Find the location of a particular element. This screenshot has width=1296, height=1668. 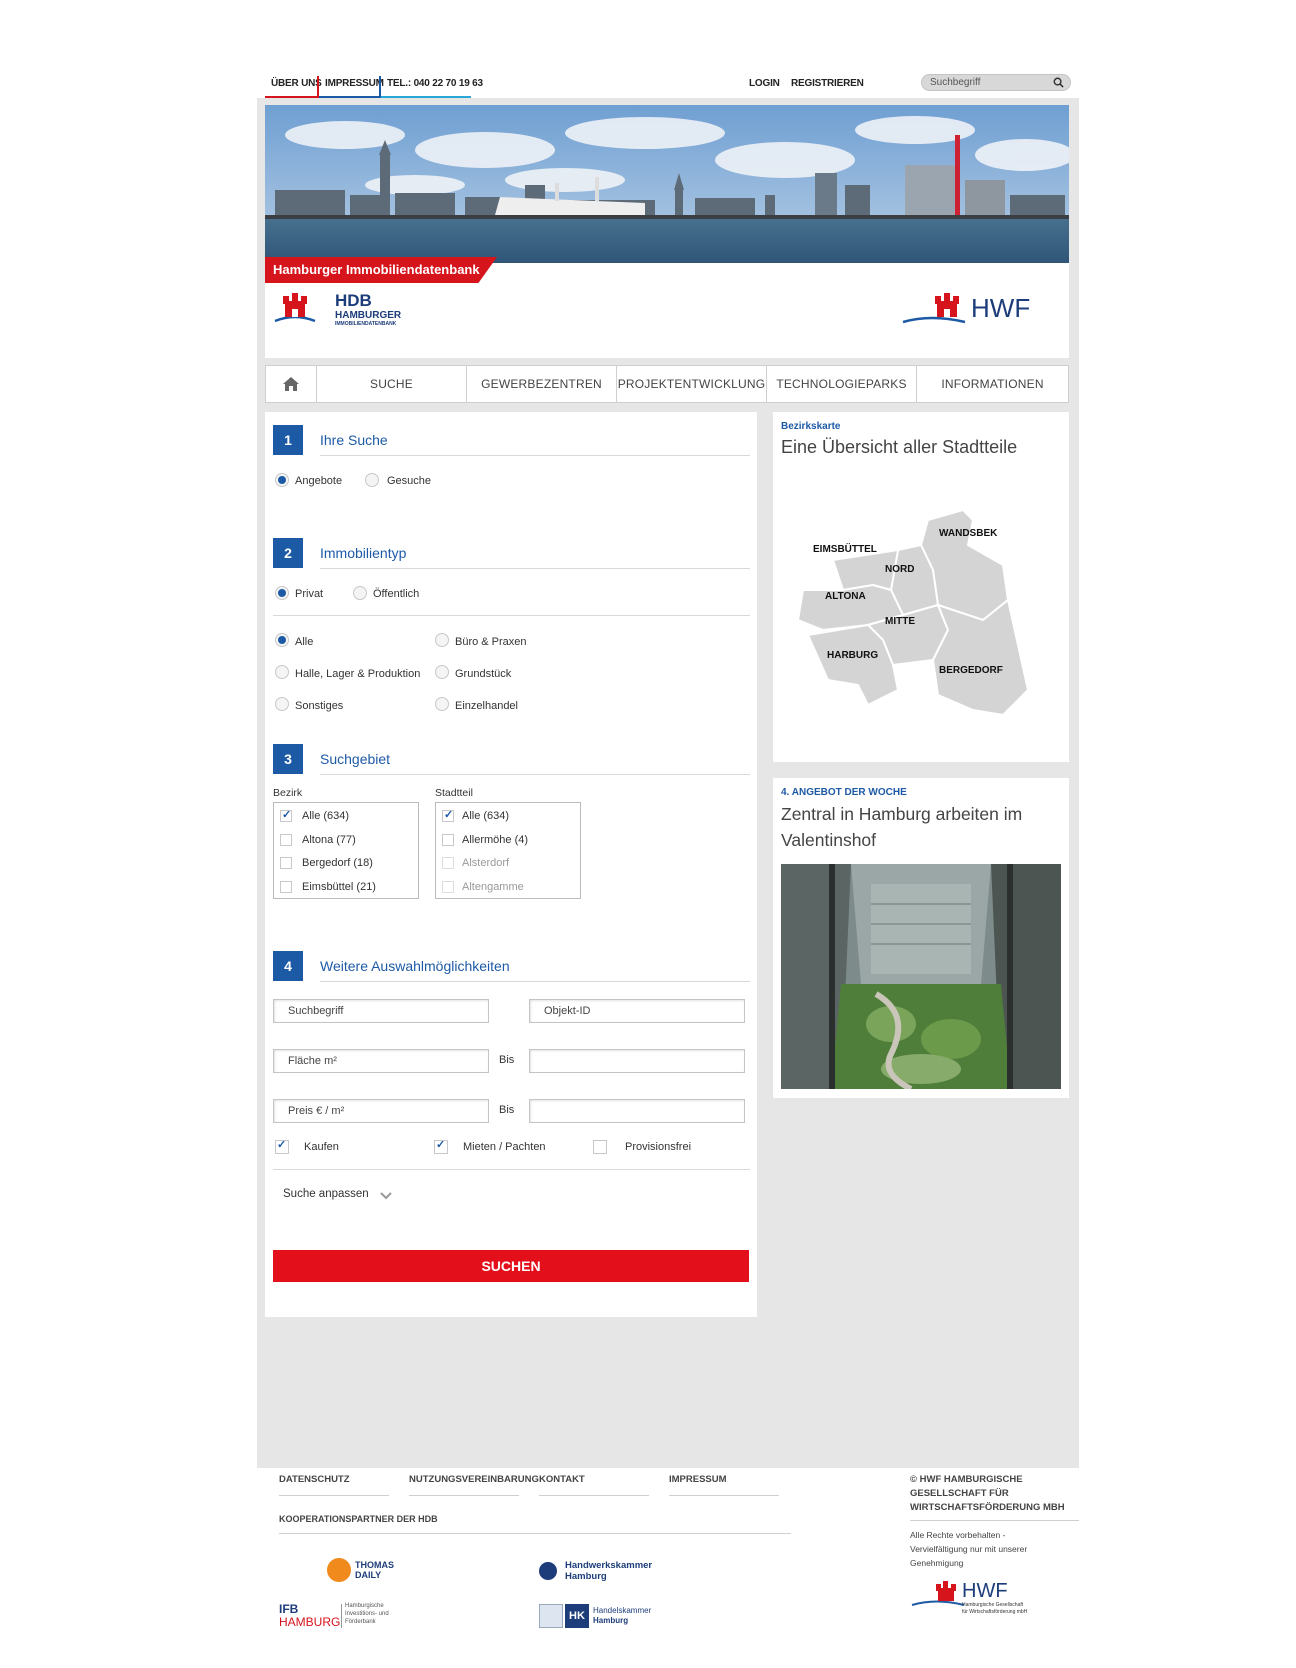

kaufen-checkbox is located at coordinates (282, 1146).